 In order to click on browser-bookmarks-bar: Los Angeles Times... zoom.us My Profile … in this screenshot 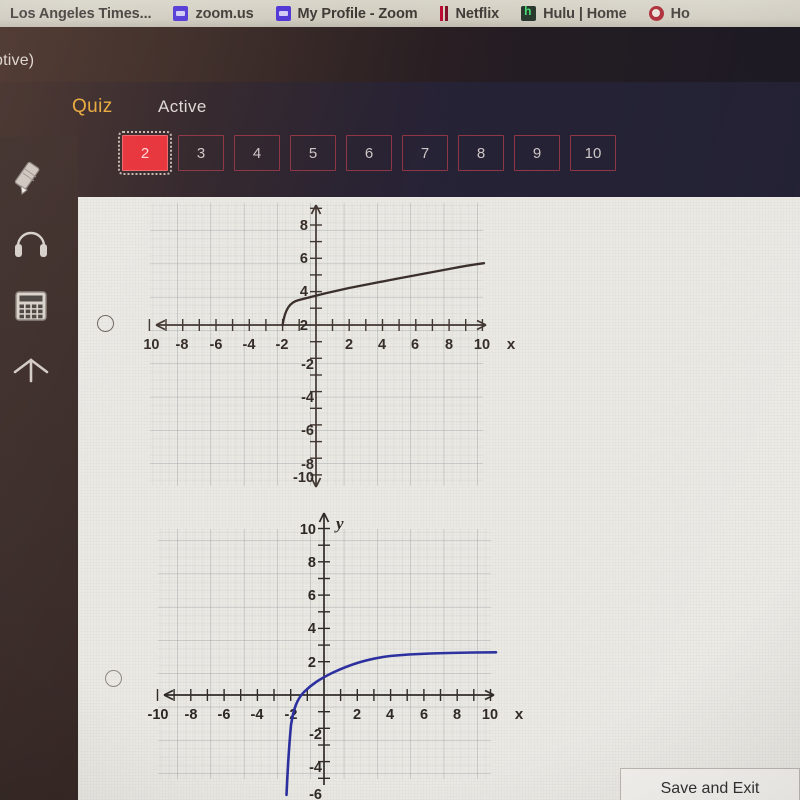, I will do `click(400, 13)`.